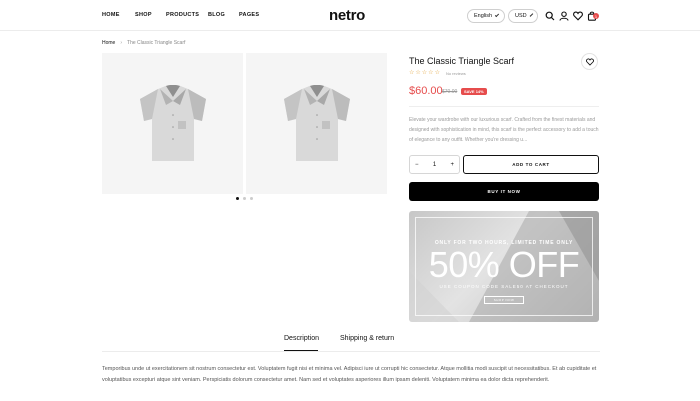 This screenshot has height=401, width=700. I want to click on buy-now-button: BUY IT NOW, so click(504, 191).